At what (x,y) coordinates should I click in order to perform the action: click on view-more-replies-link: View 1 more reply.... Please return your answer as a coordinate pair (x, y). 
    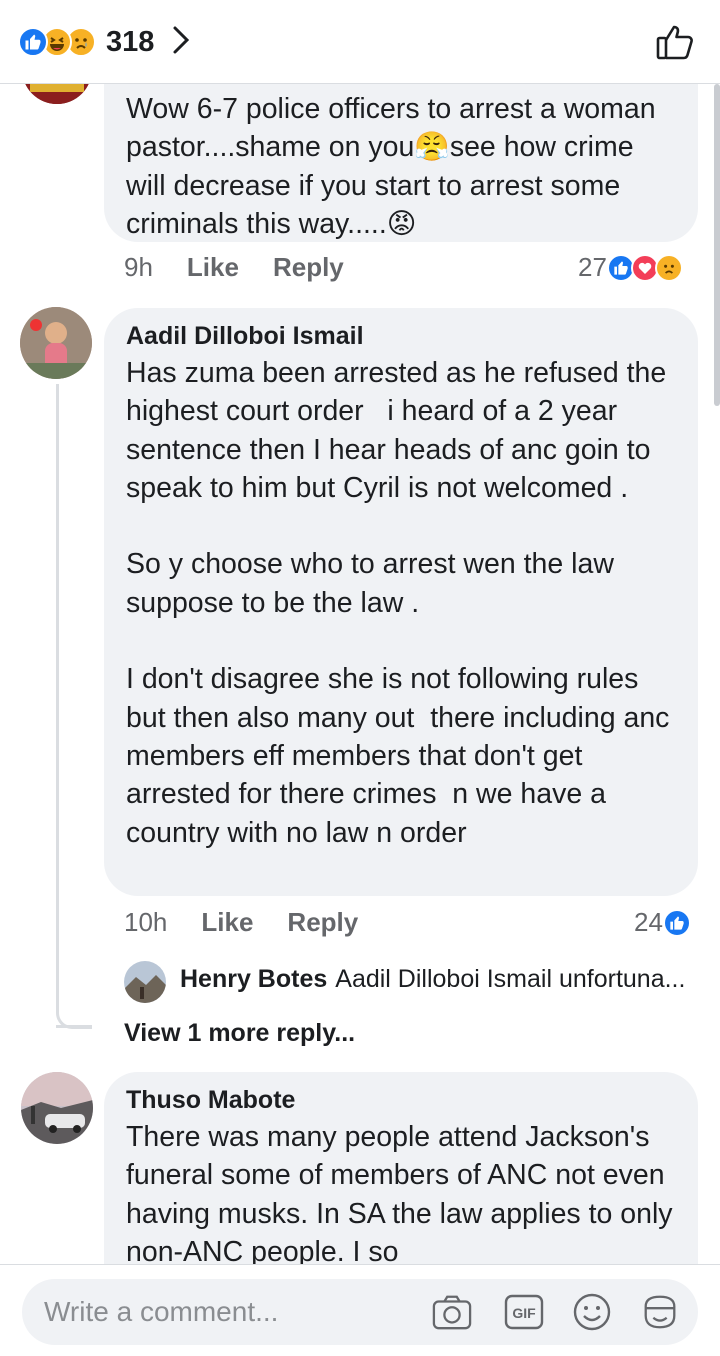
    Looking at the image, I should click on (239, 1033).